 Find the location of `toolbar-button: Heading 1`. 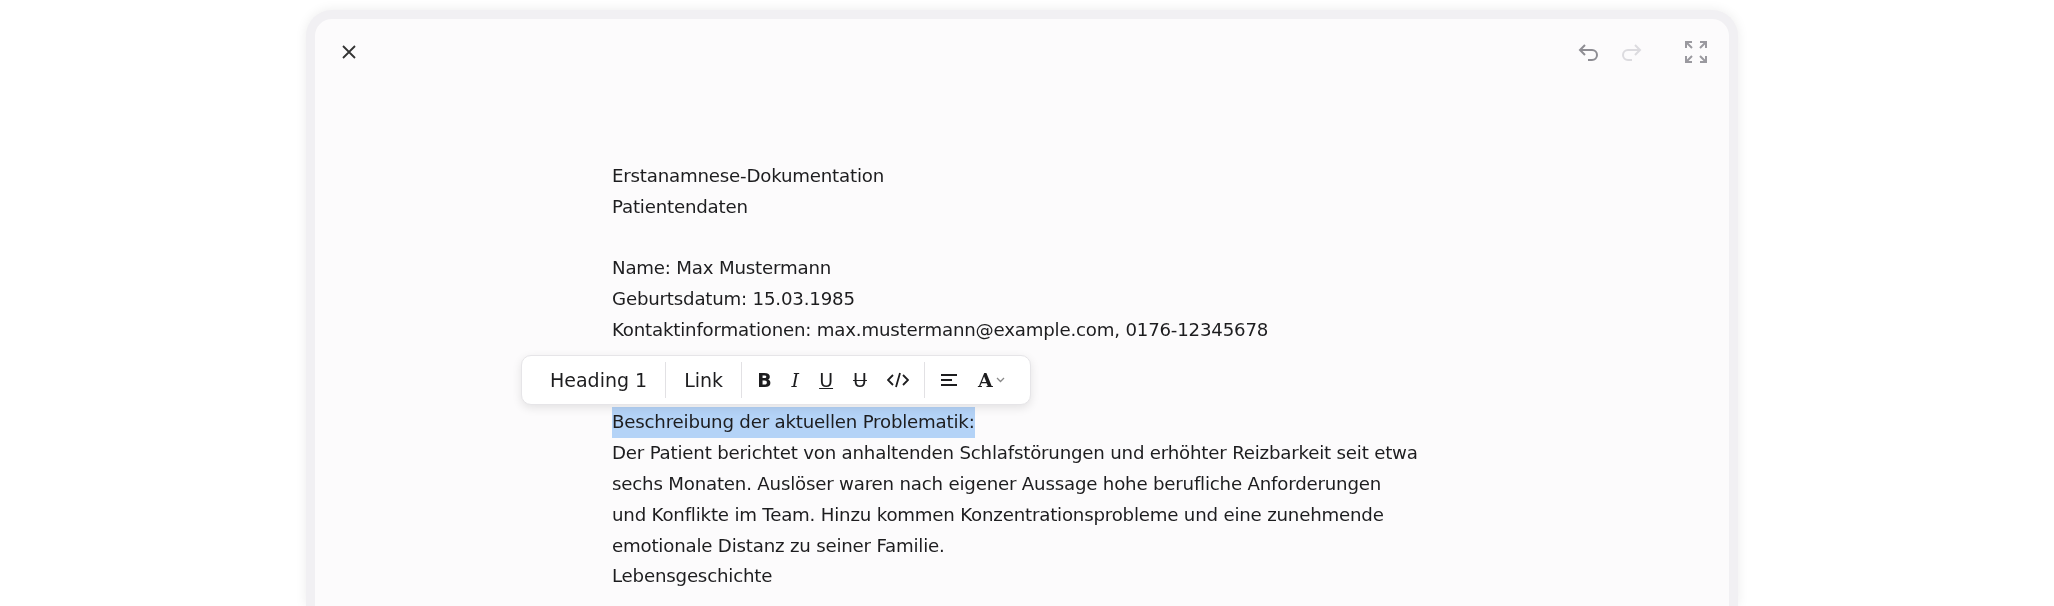

toolbar-button: Heading 1 is located at coordinates (599, 380).